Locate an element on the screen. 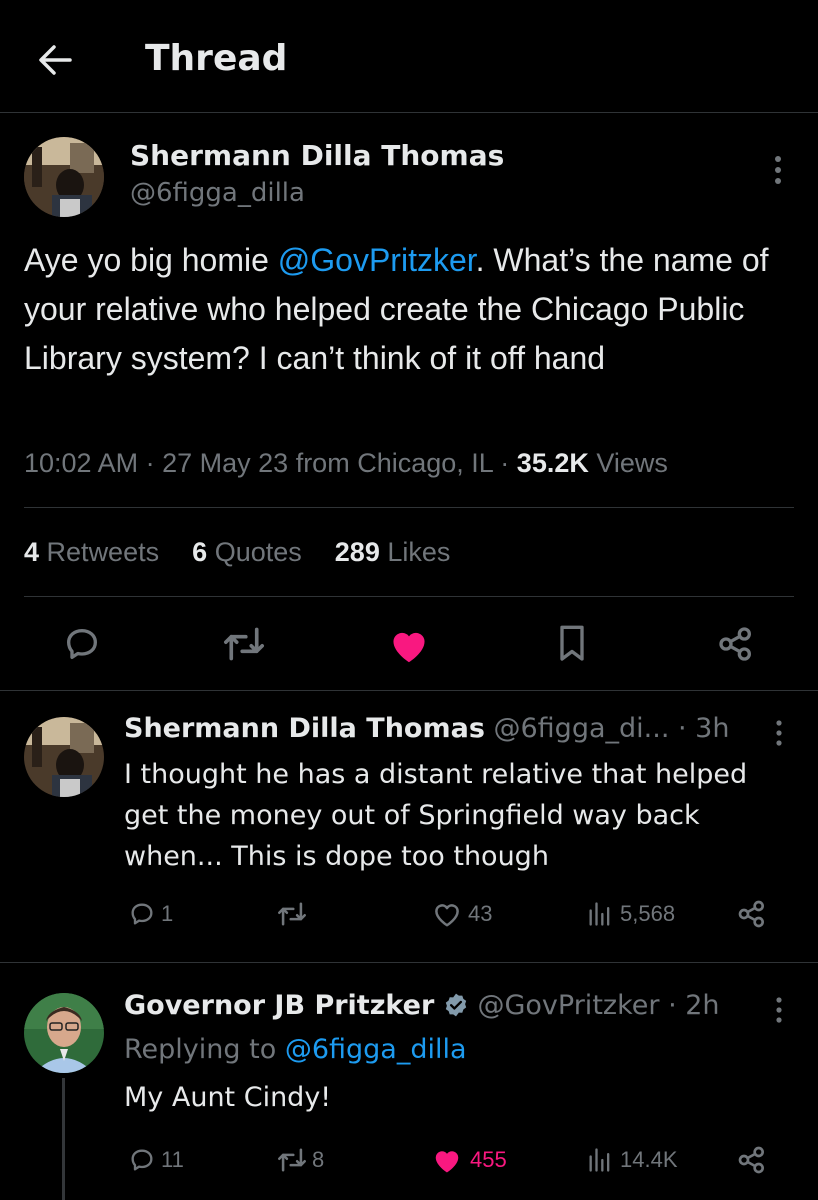 The image size is (818, 1200). back-button is located at coordinates (56, 60).